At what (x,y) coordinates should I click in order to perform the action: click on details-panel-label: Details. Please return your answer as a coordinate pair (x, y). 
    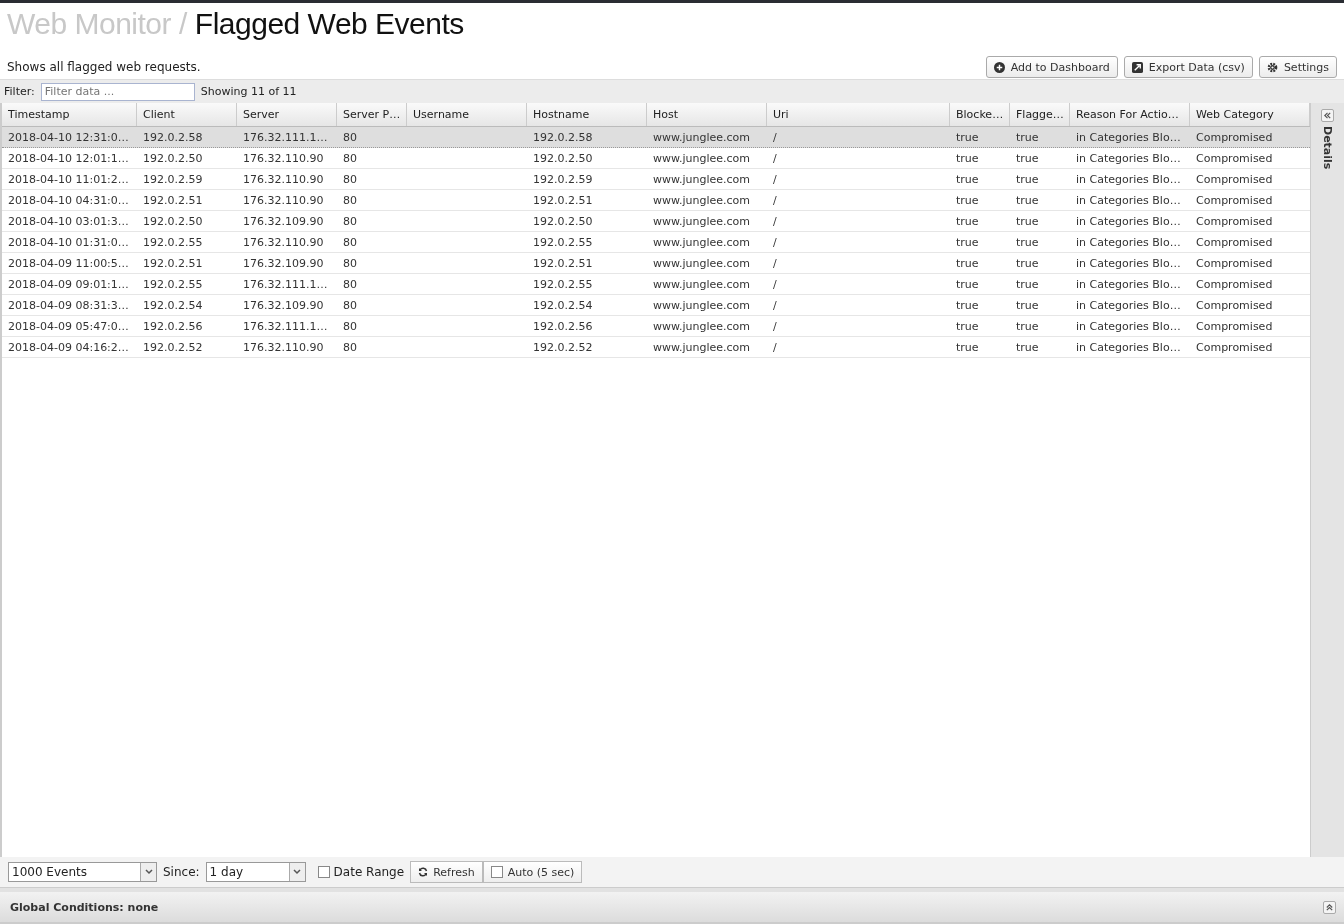
    Looking at the image, I should click on (1327, 148).